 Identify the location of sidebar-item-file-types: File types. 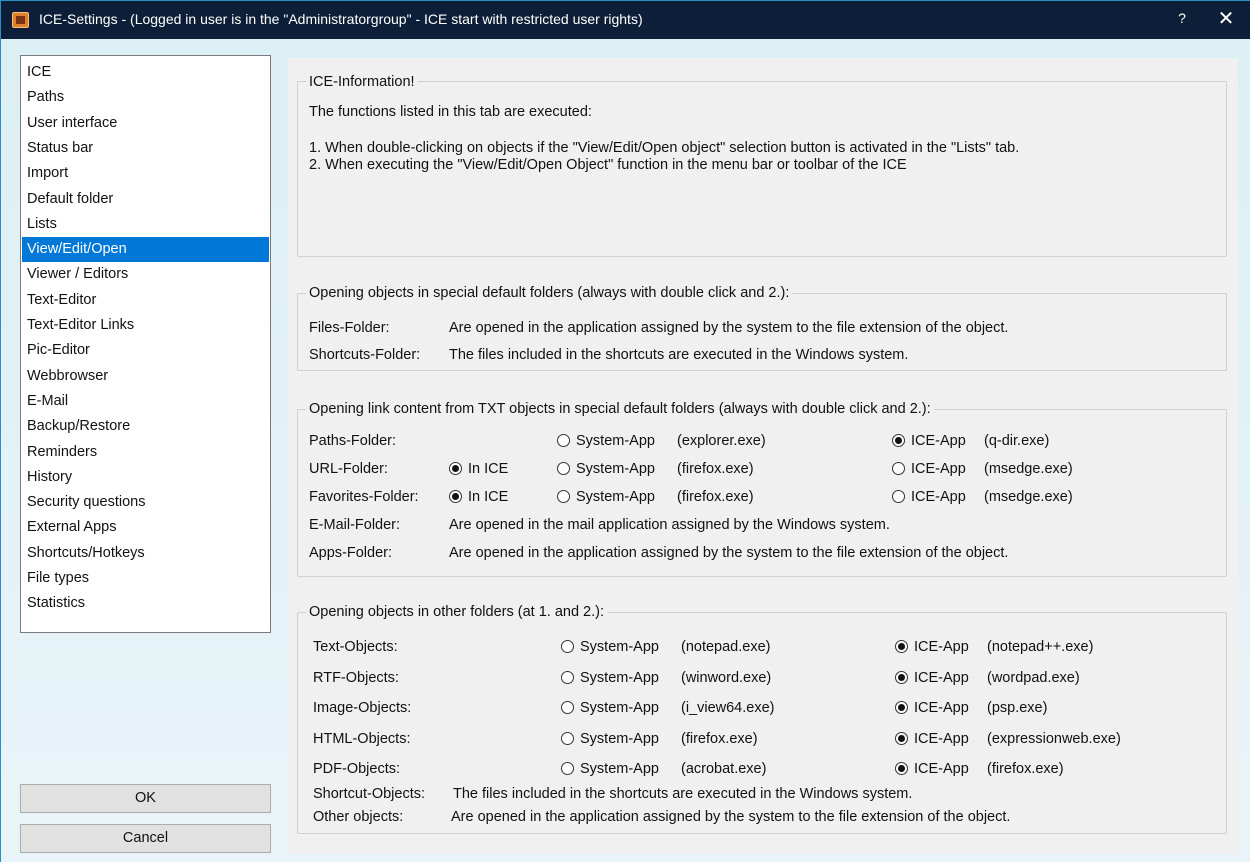
(145, 578).